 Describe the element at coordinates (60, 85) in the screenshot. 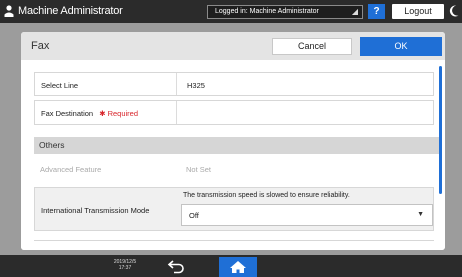

I see `select-line-label: Select Line` at that location.